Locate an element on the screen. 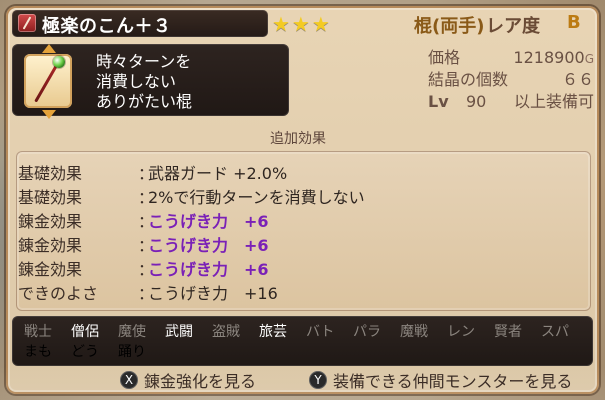 The height and width of the screenshot is (400, 605). level-value: 90 is located at coordinates (476, 101).